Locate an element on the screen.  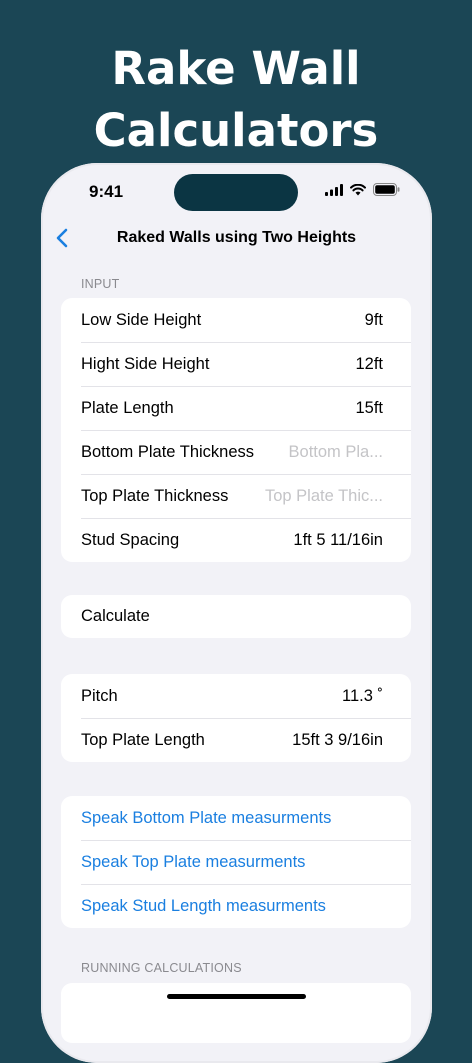
promo-title-line2: Calculators is located at coordinates (236, 130).